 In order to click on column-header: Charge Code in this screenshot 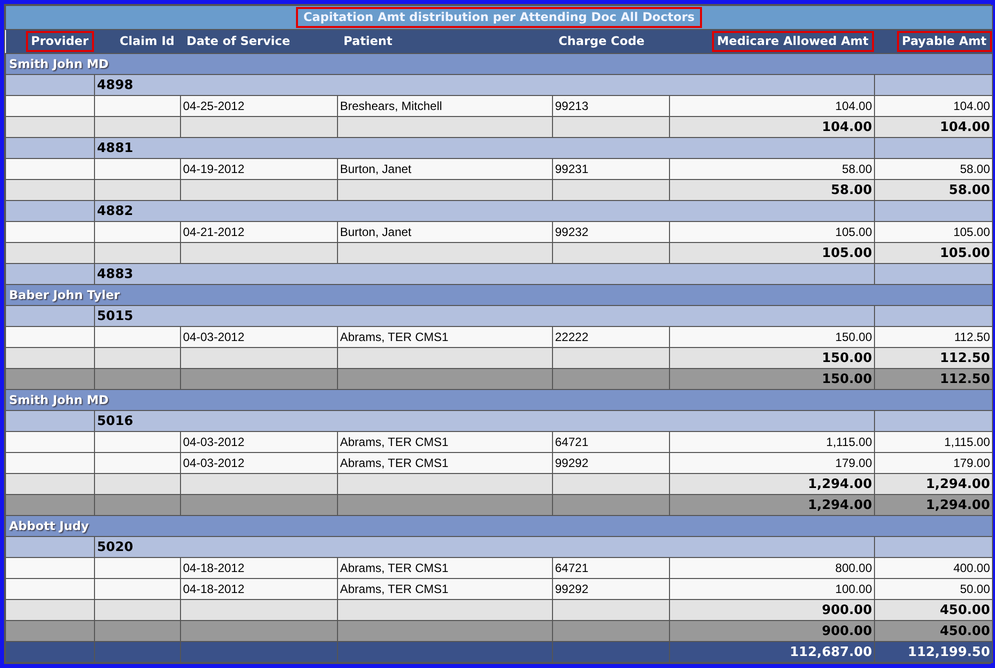, I will do `click(602, 41)`.